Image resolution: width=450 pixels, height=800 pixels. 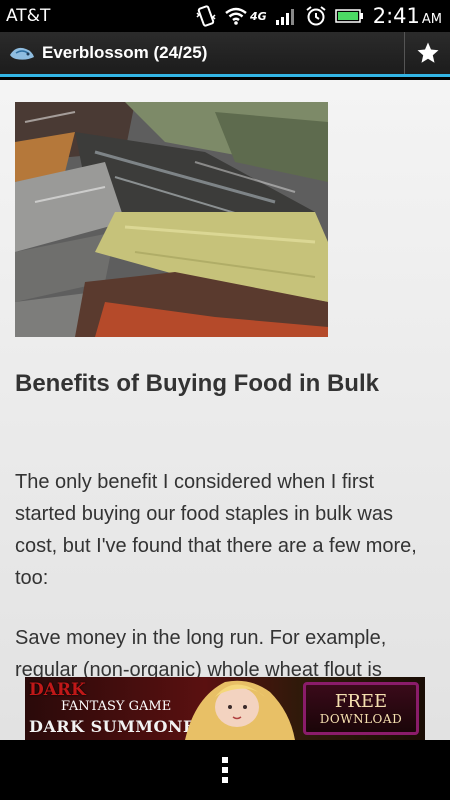 I want to click on clock-ampm: AM, so click(x=431, y=19).